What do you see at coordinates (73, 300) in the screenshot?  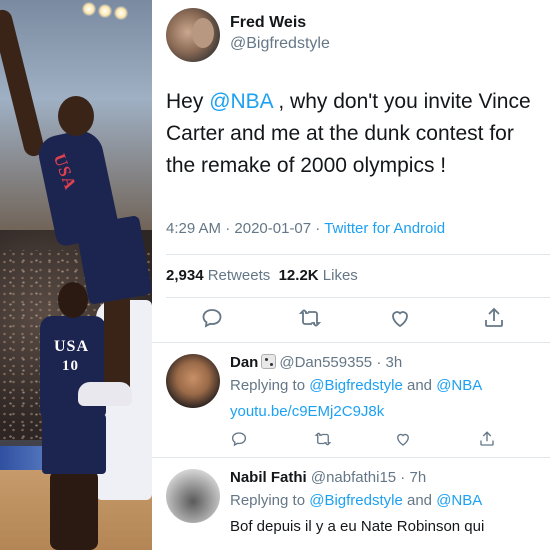 I see `player-head` at bounding box center [73, 300].